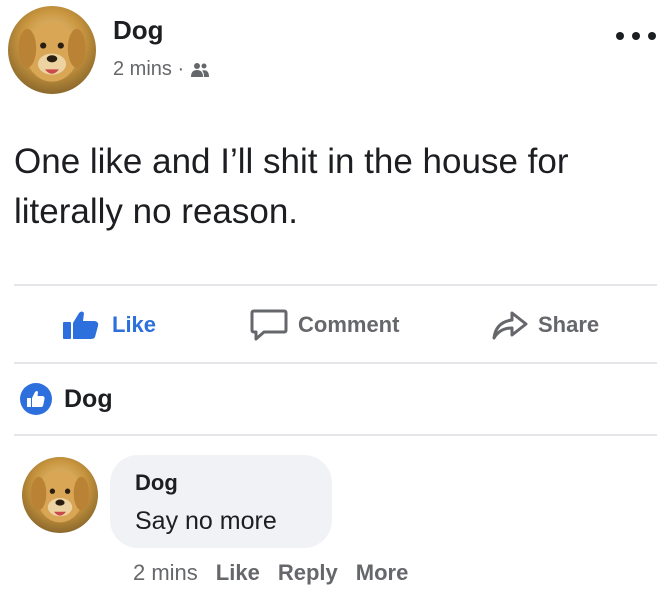 This screenshot has height=600, width=669. Describe the element at coordinates (134, 324) in the screenshot. I see `like-label: Like` at that location.